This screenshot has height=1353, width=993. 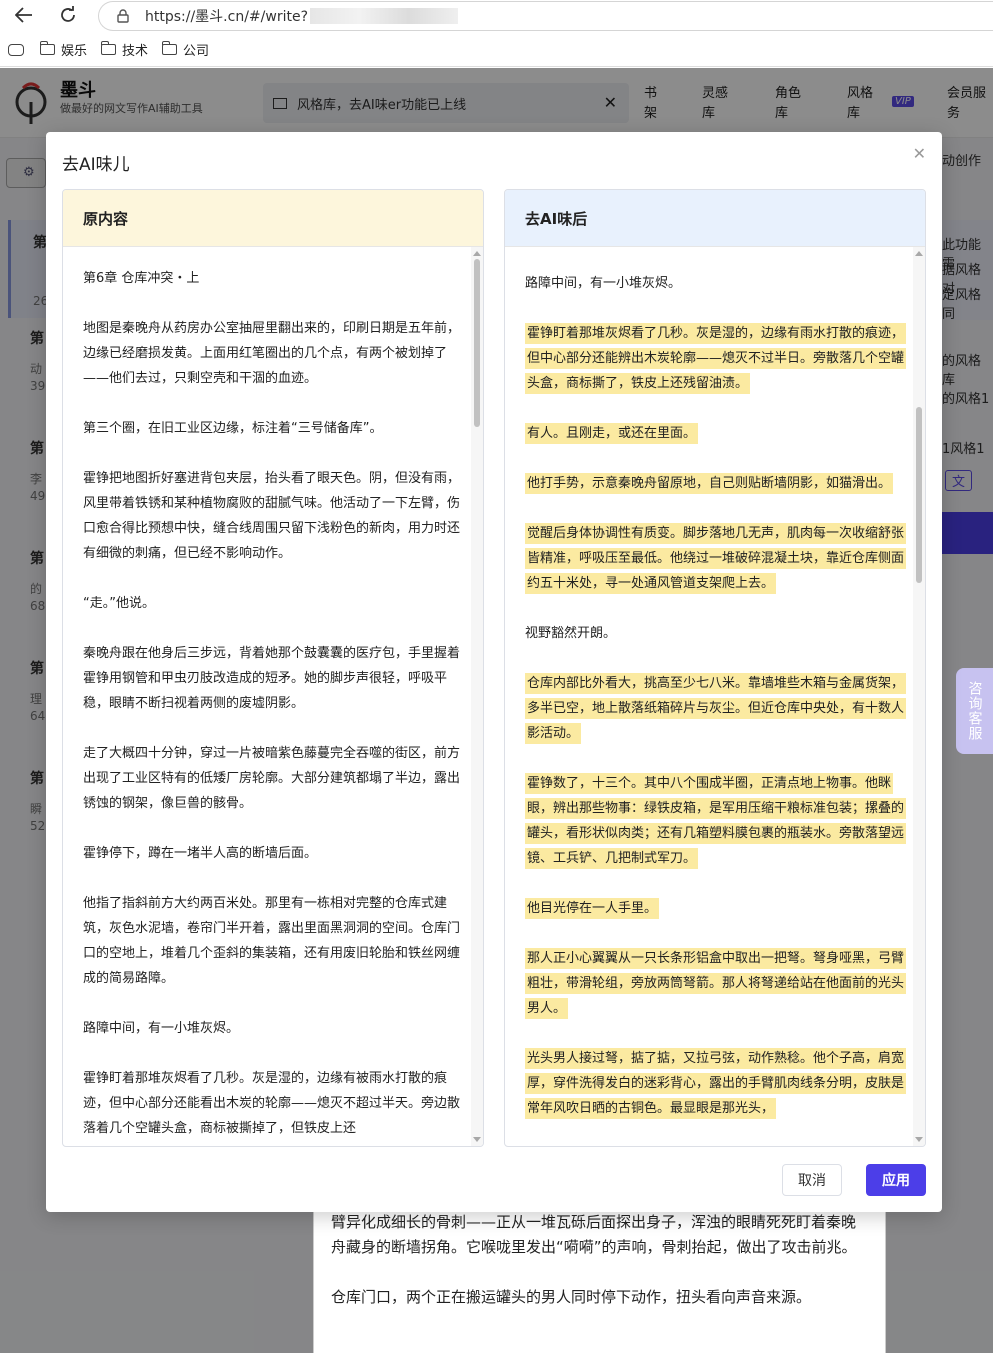 I want to click on original-paragraph: 霍铮停下，蹲在一堵半人高的断墙后面。, so click(x=200, y=853).